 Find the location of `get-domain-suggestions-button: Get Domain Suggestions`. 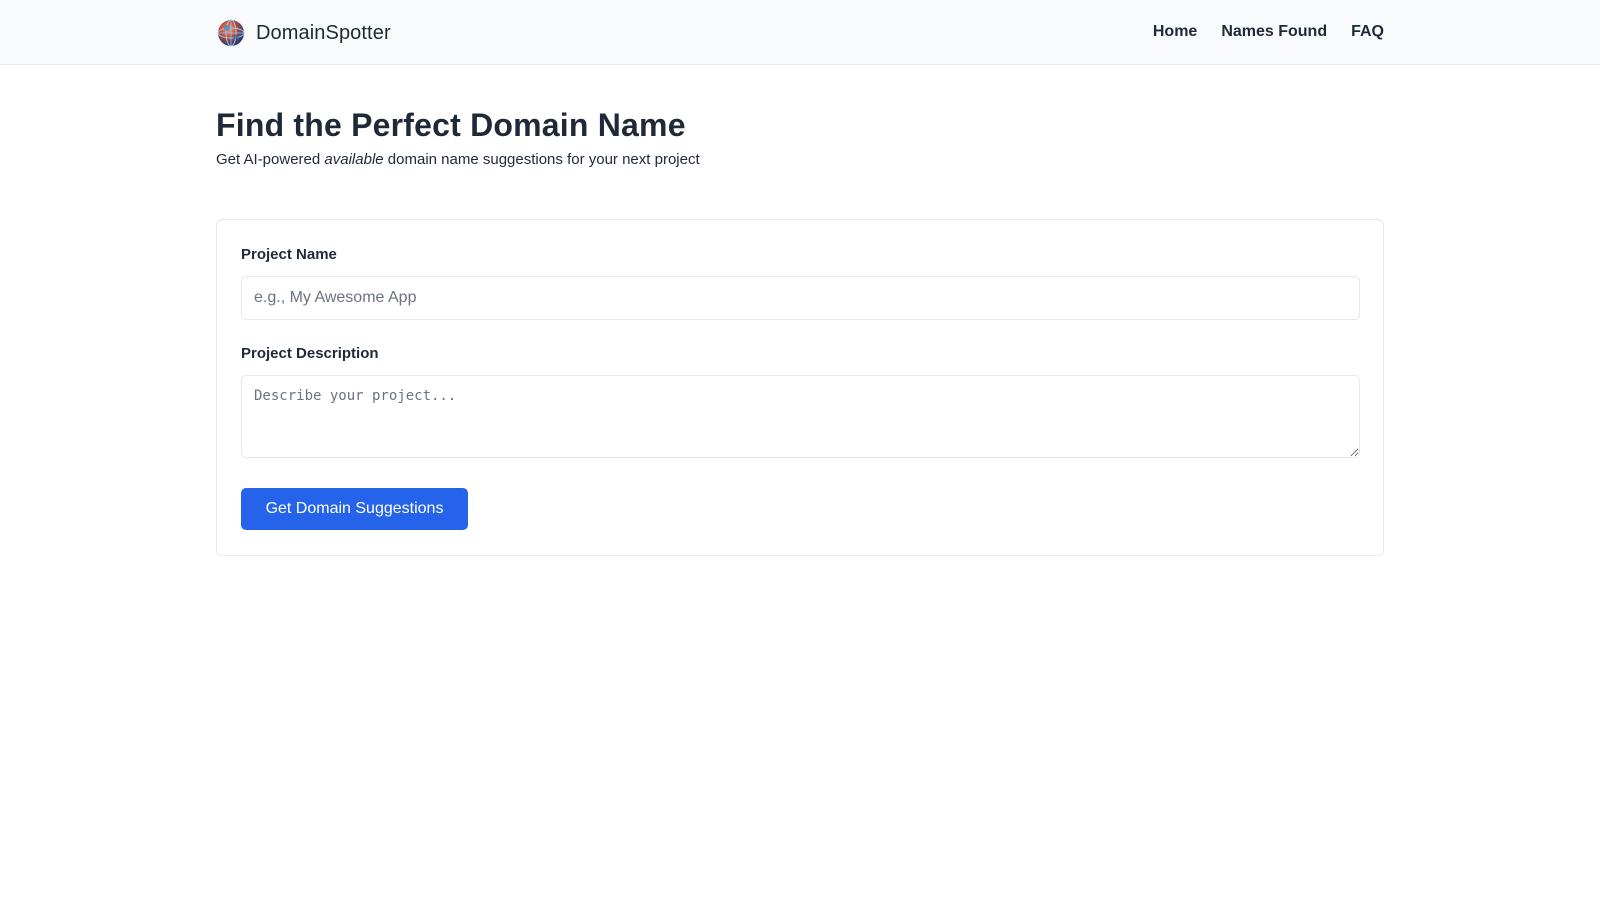

get-domain-suggestions-button: Get Domain Suggestions is located at coordinates (354, 509).